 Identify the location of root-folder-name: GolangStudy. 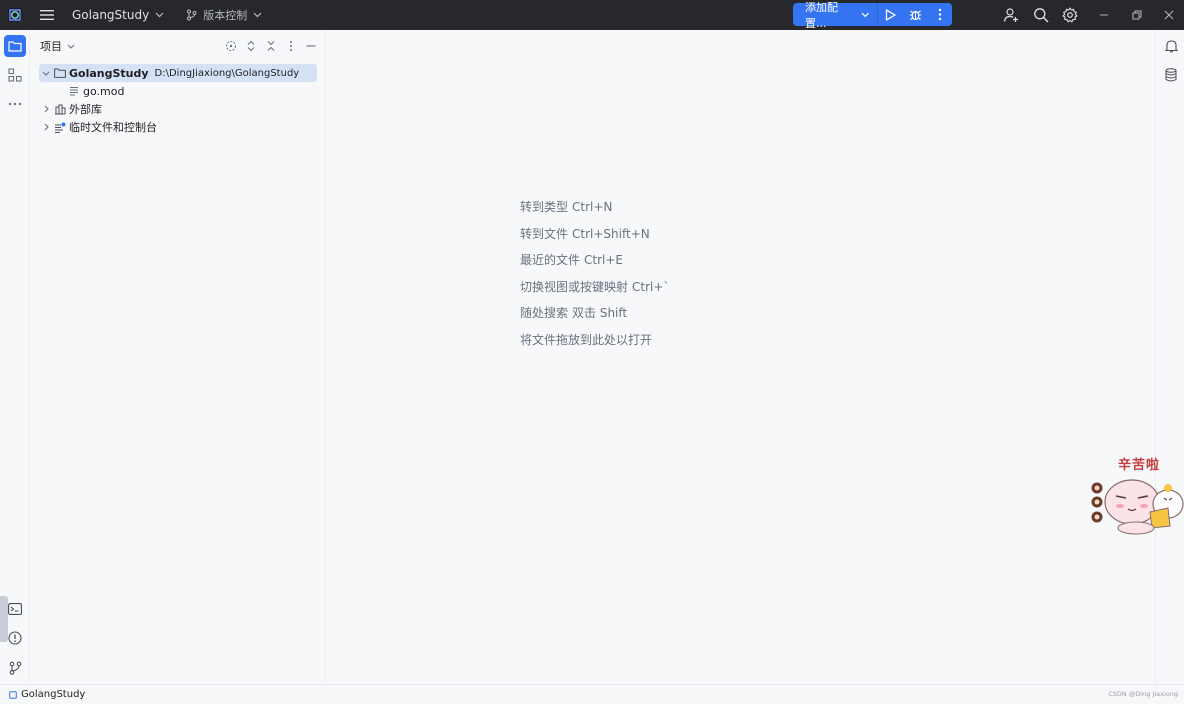
(109, 73).